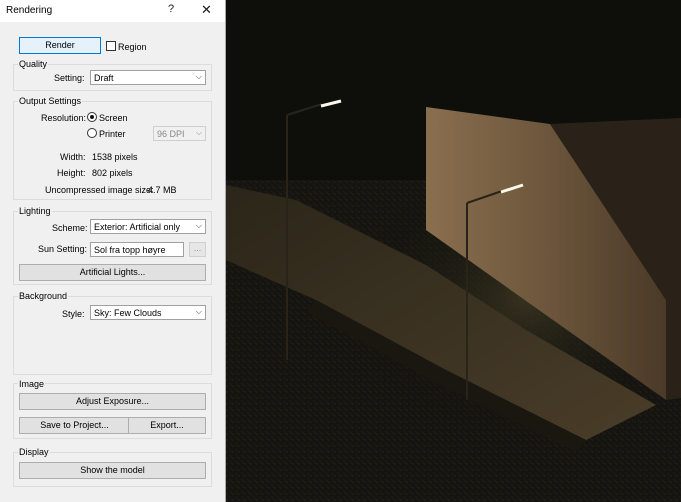 This screenshot has width=681, height=502. I want to click on render-button: Render, so click(60, 45).